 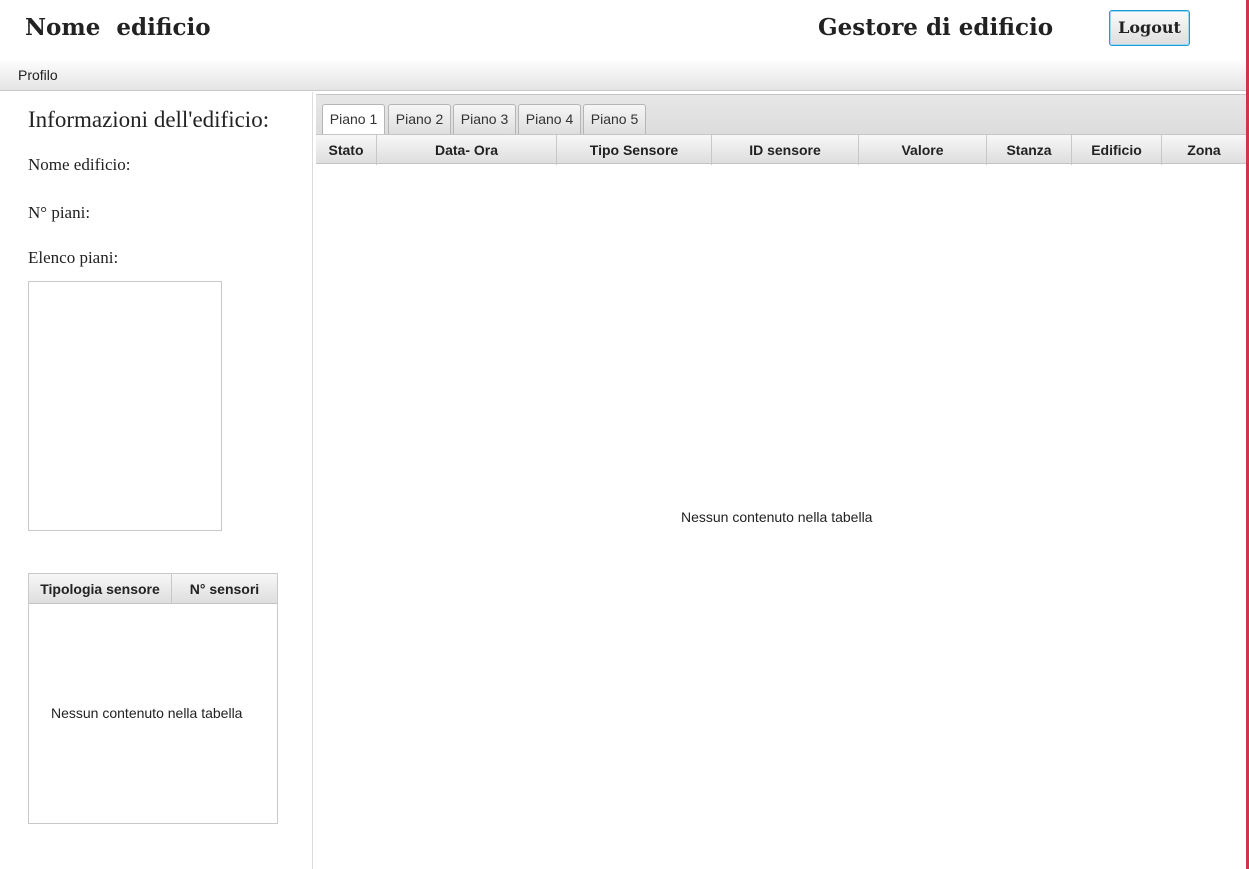 I want to click on tab-piano-3: Piano 3, so click(x=484, y=119).